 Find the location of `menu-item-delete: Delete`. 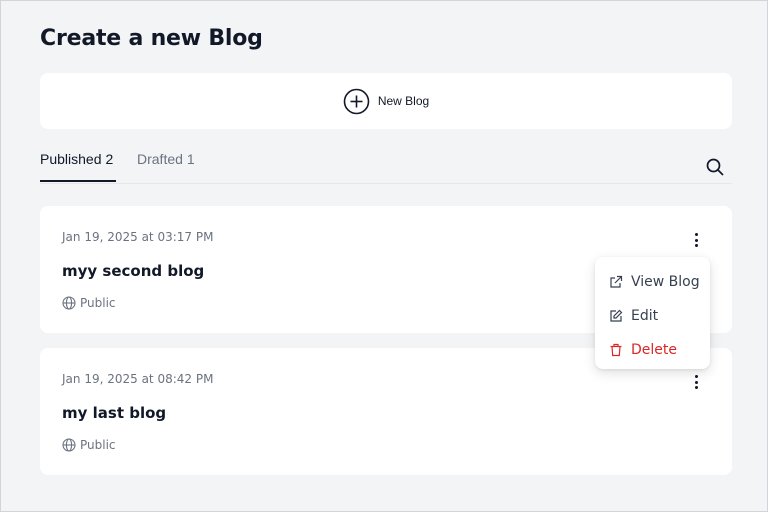

menu-item-delete: Delete is located at coordinates (652, 350).